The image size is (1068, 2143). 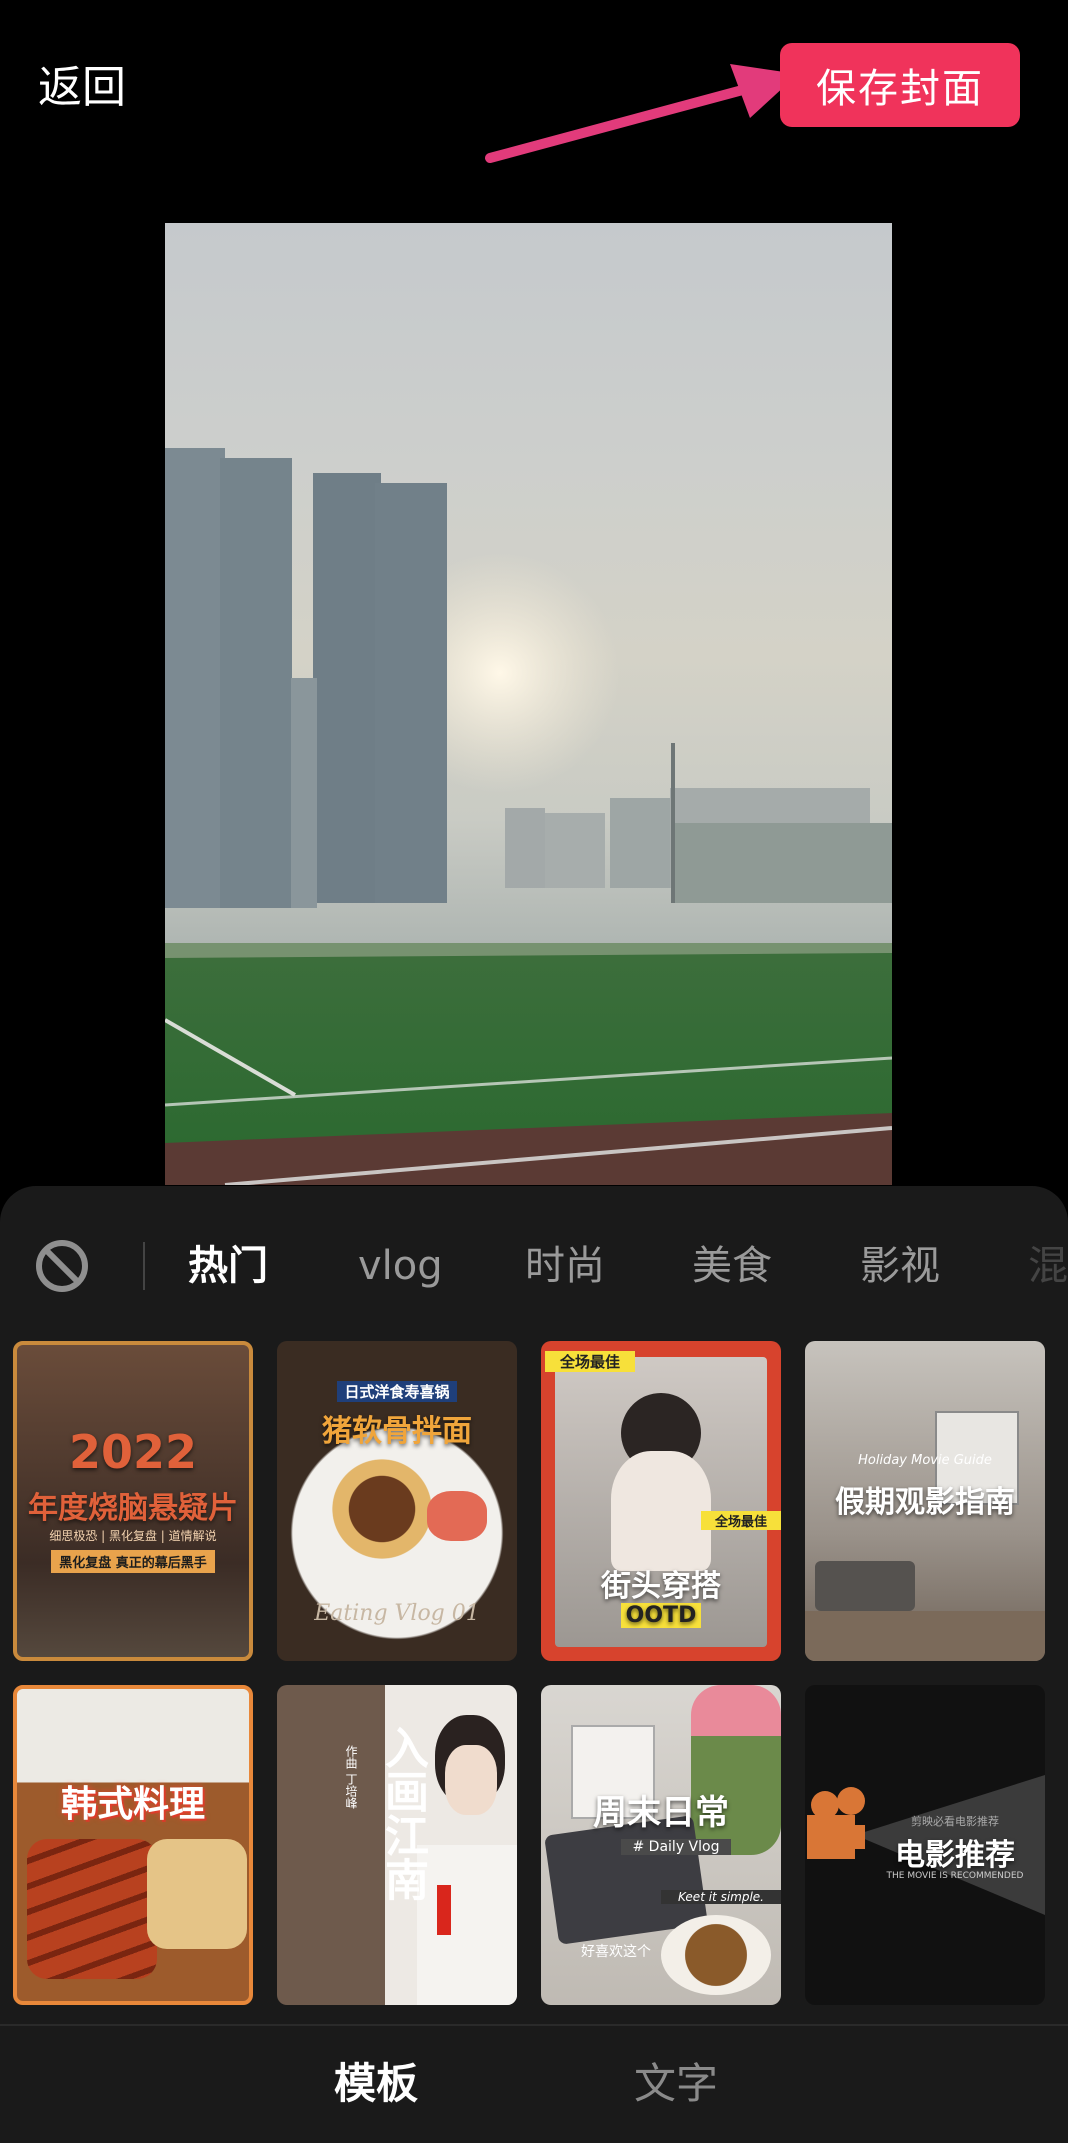 I want to click on template-title: 2022, so click(x=133, y=1452).